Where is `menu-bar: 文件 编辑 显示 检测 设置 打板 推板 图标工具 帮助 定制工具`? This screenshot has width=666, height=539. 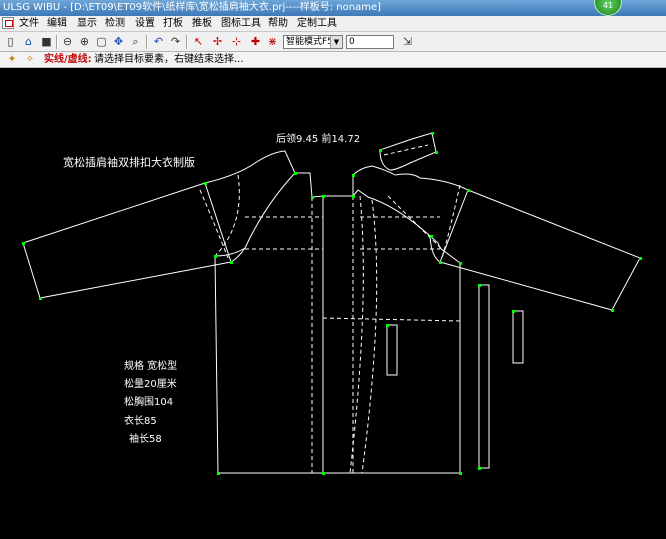
menu-bar: 文件 编辑 显示 检测 设置 打板 推板 图标工具 帮助 定制工具 is located at coordinates (333, 24).